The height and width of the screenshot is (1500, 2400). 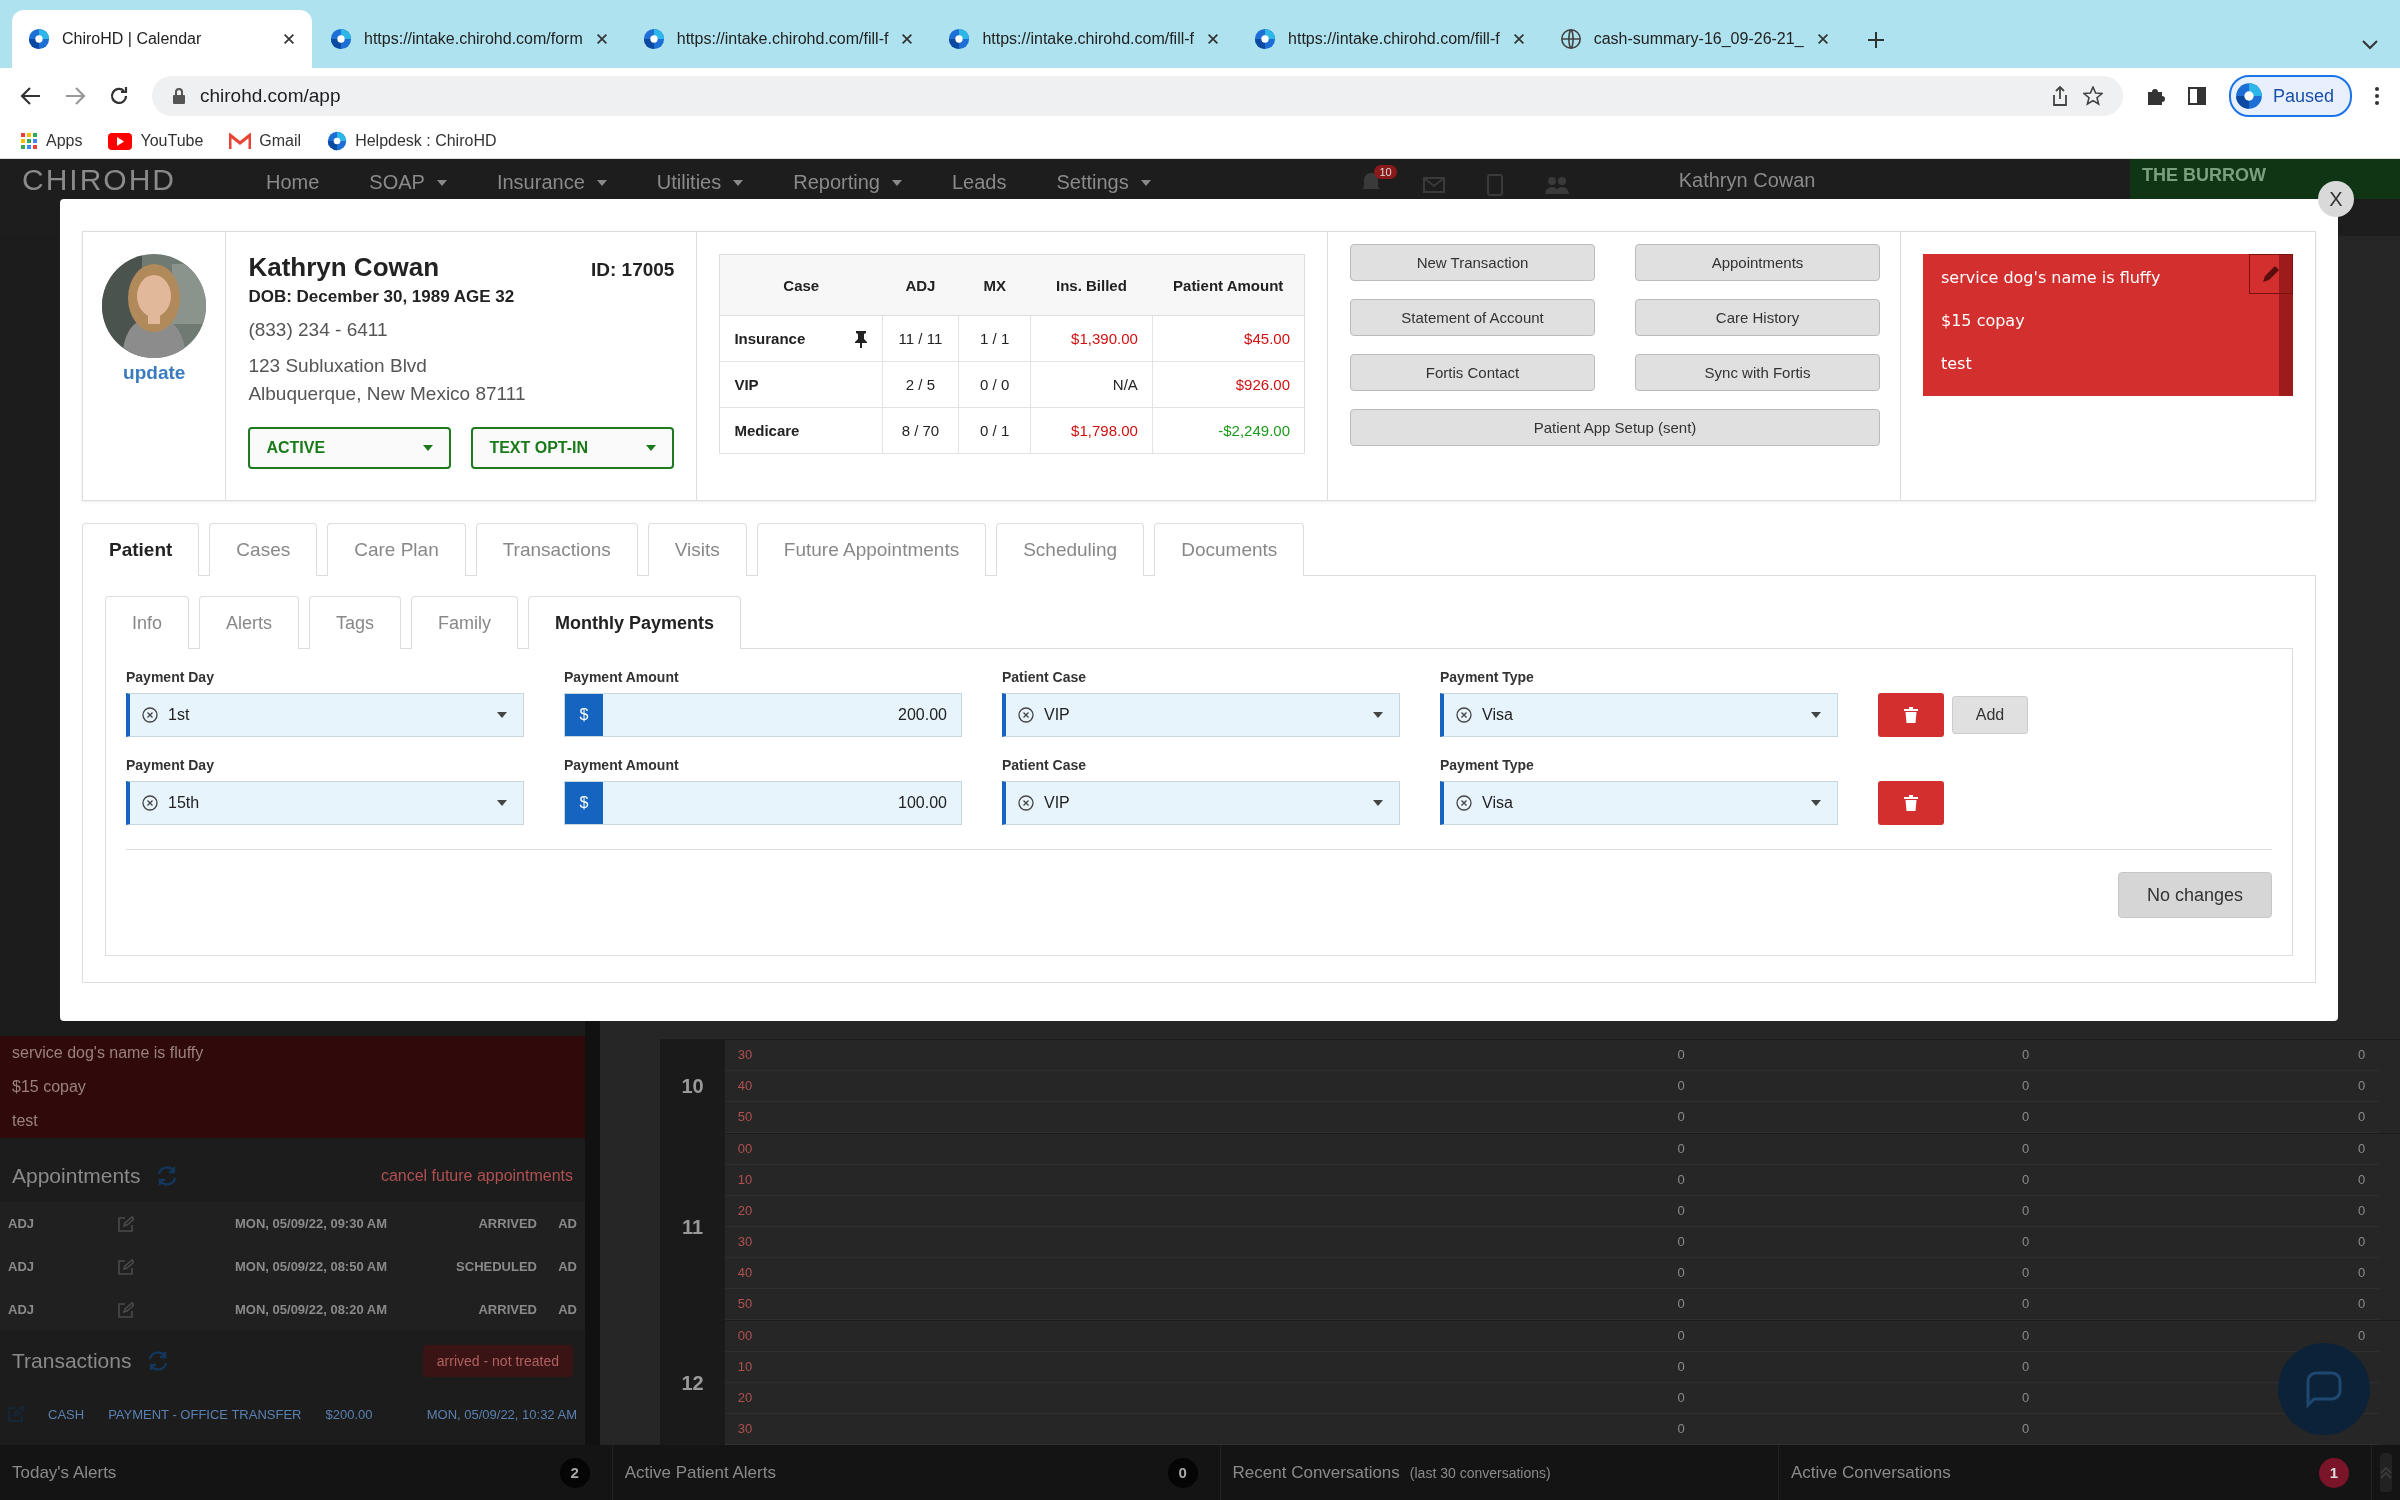 What do you see at coordinates (325, 715) in the screenshot?
I see `select-field: 1st` at bounding box center [325, 715].